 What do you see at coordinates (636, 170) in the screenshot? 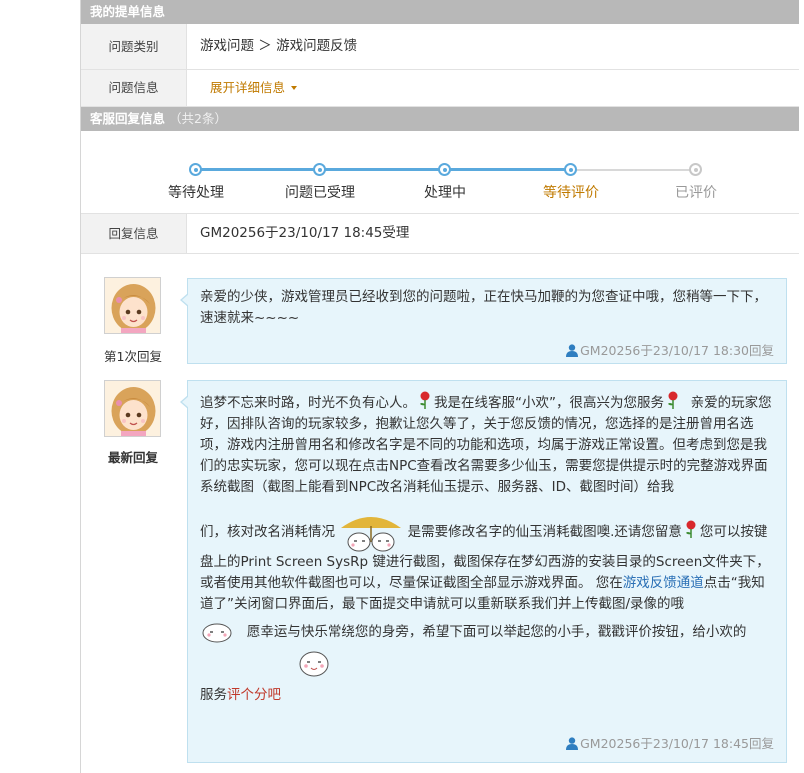
I see `progress-track-pending` at bounding box center [636, 170].